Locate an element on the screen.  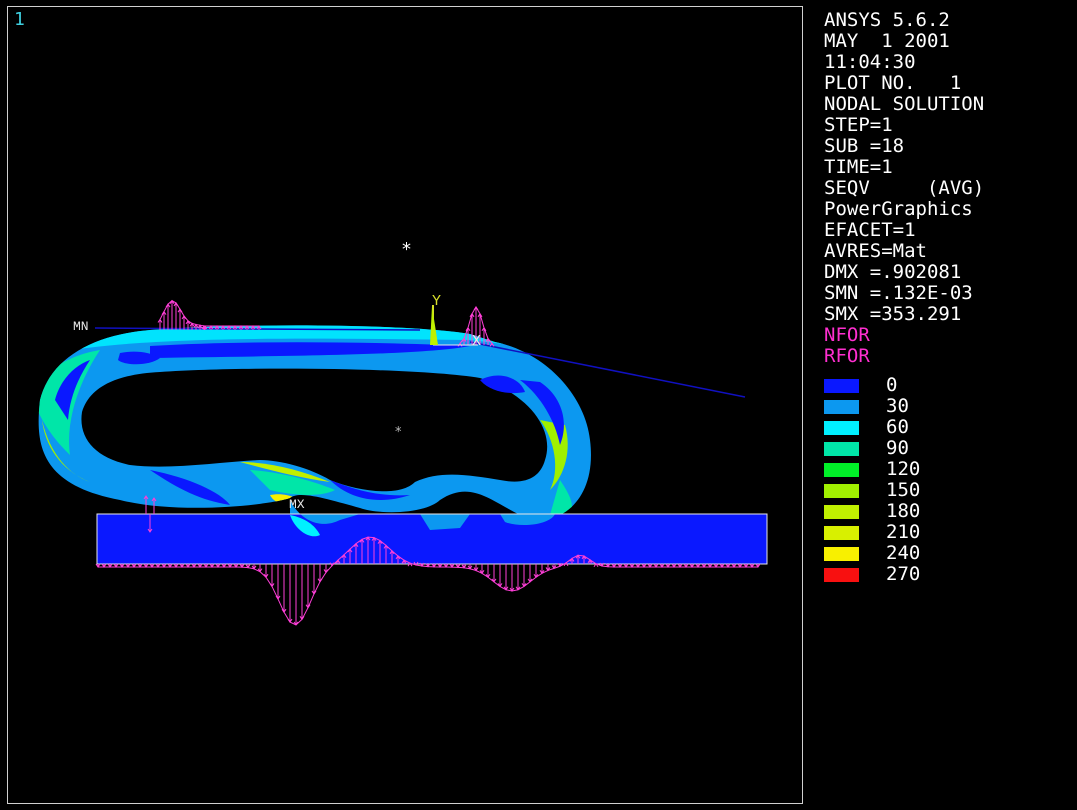
legend-value: 270 is located at coordinates (903, 574).